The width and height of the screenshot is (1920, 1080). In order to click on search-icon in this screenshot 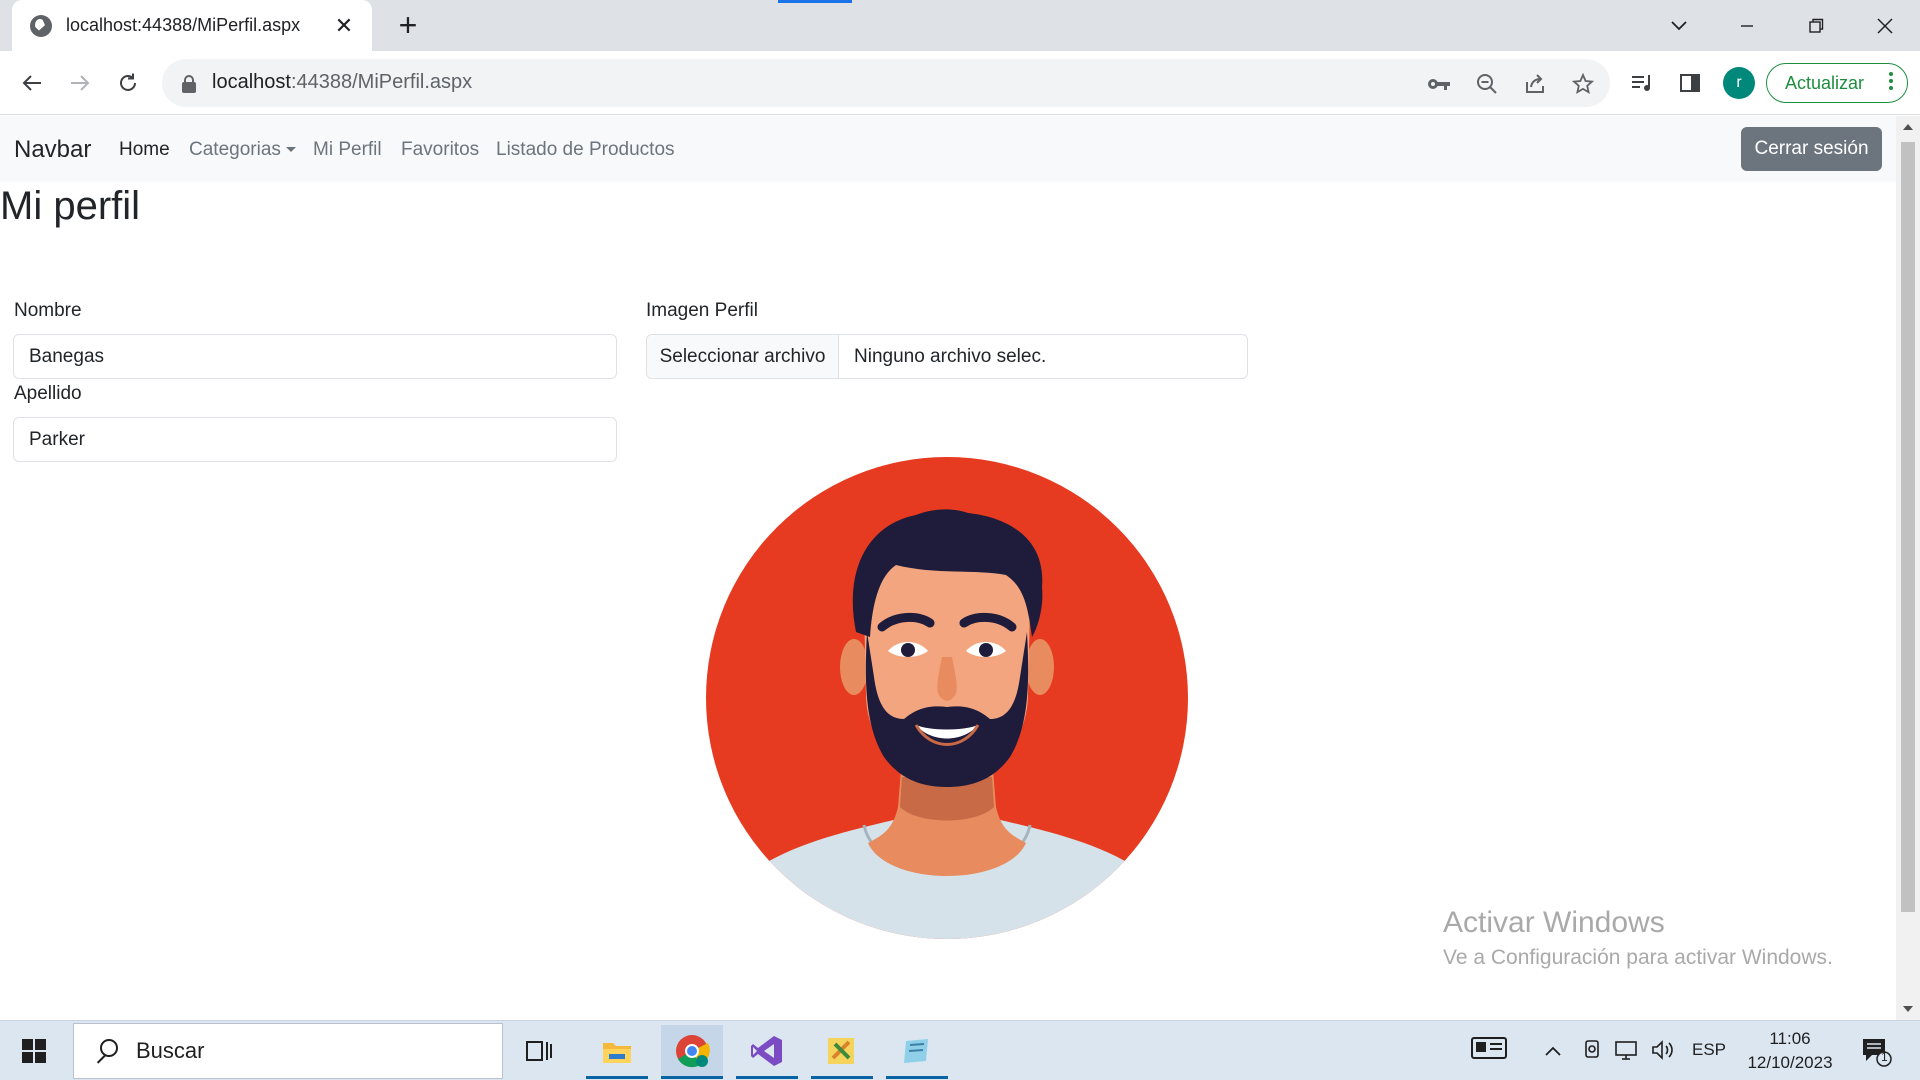, I will do `click(106, 1051)`.